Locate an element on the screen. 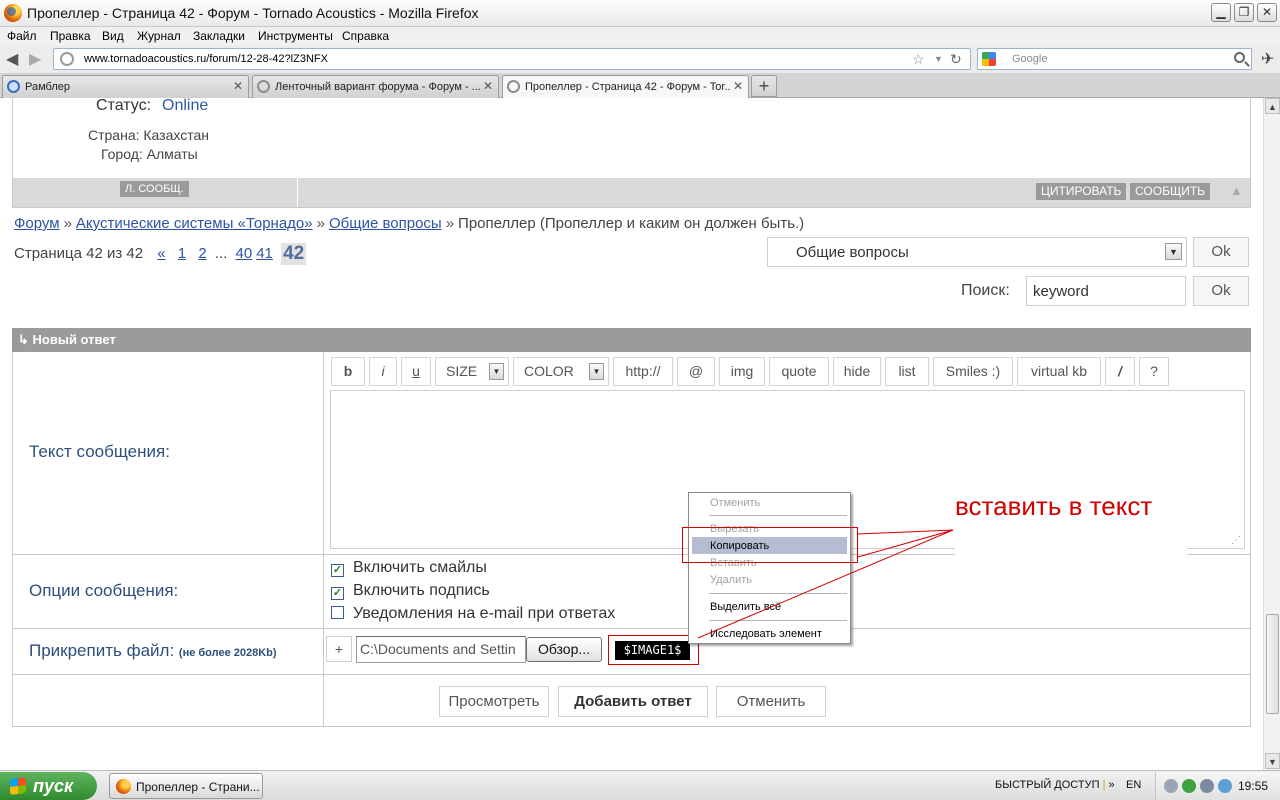 Image resolution: width=1280 pixels, height=800 pixels. scroll-up-icon: ▲ is located at coordinates (1272, 106).